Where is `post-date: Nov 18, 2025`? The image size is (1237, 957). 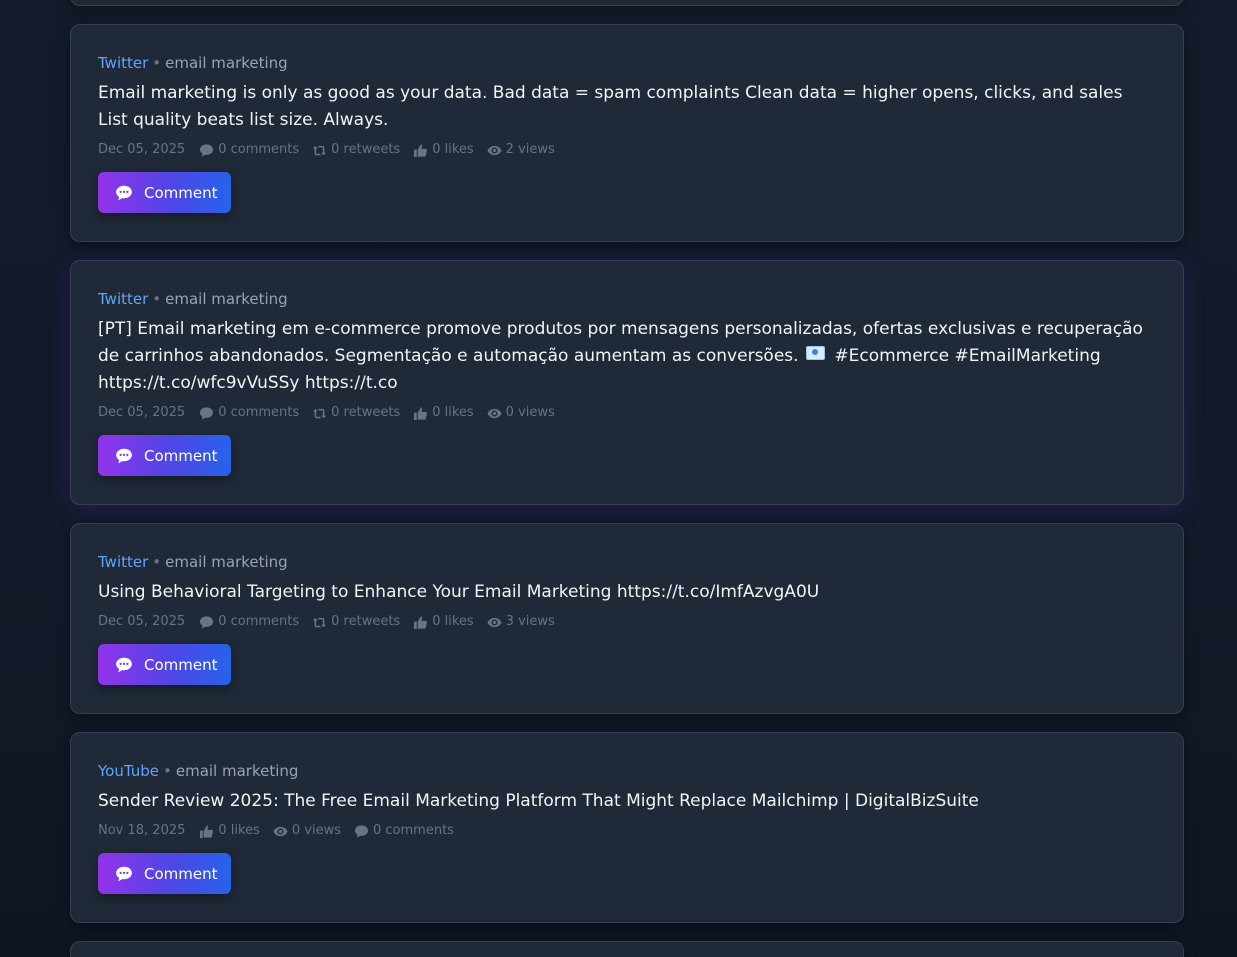
post-date: Nov 18, 2025 is located at coordinates (142, 830).